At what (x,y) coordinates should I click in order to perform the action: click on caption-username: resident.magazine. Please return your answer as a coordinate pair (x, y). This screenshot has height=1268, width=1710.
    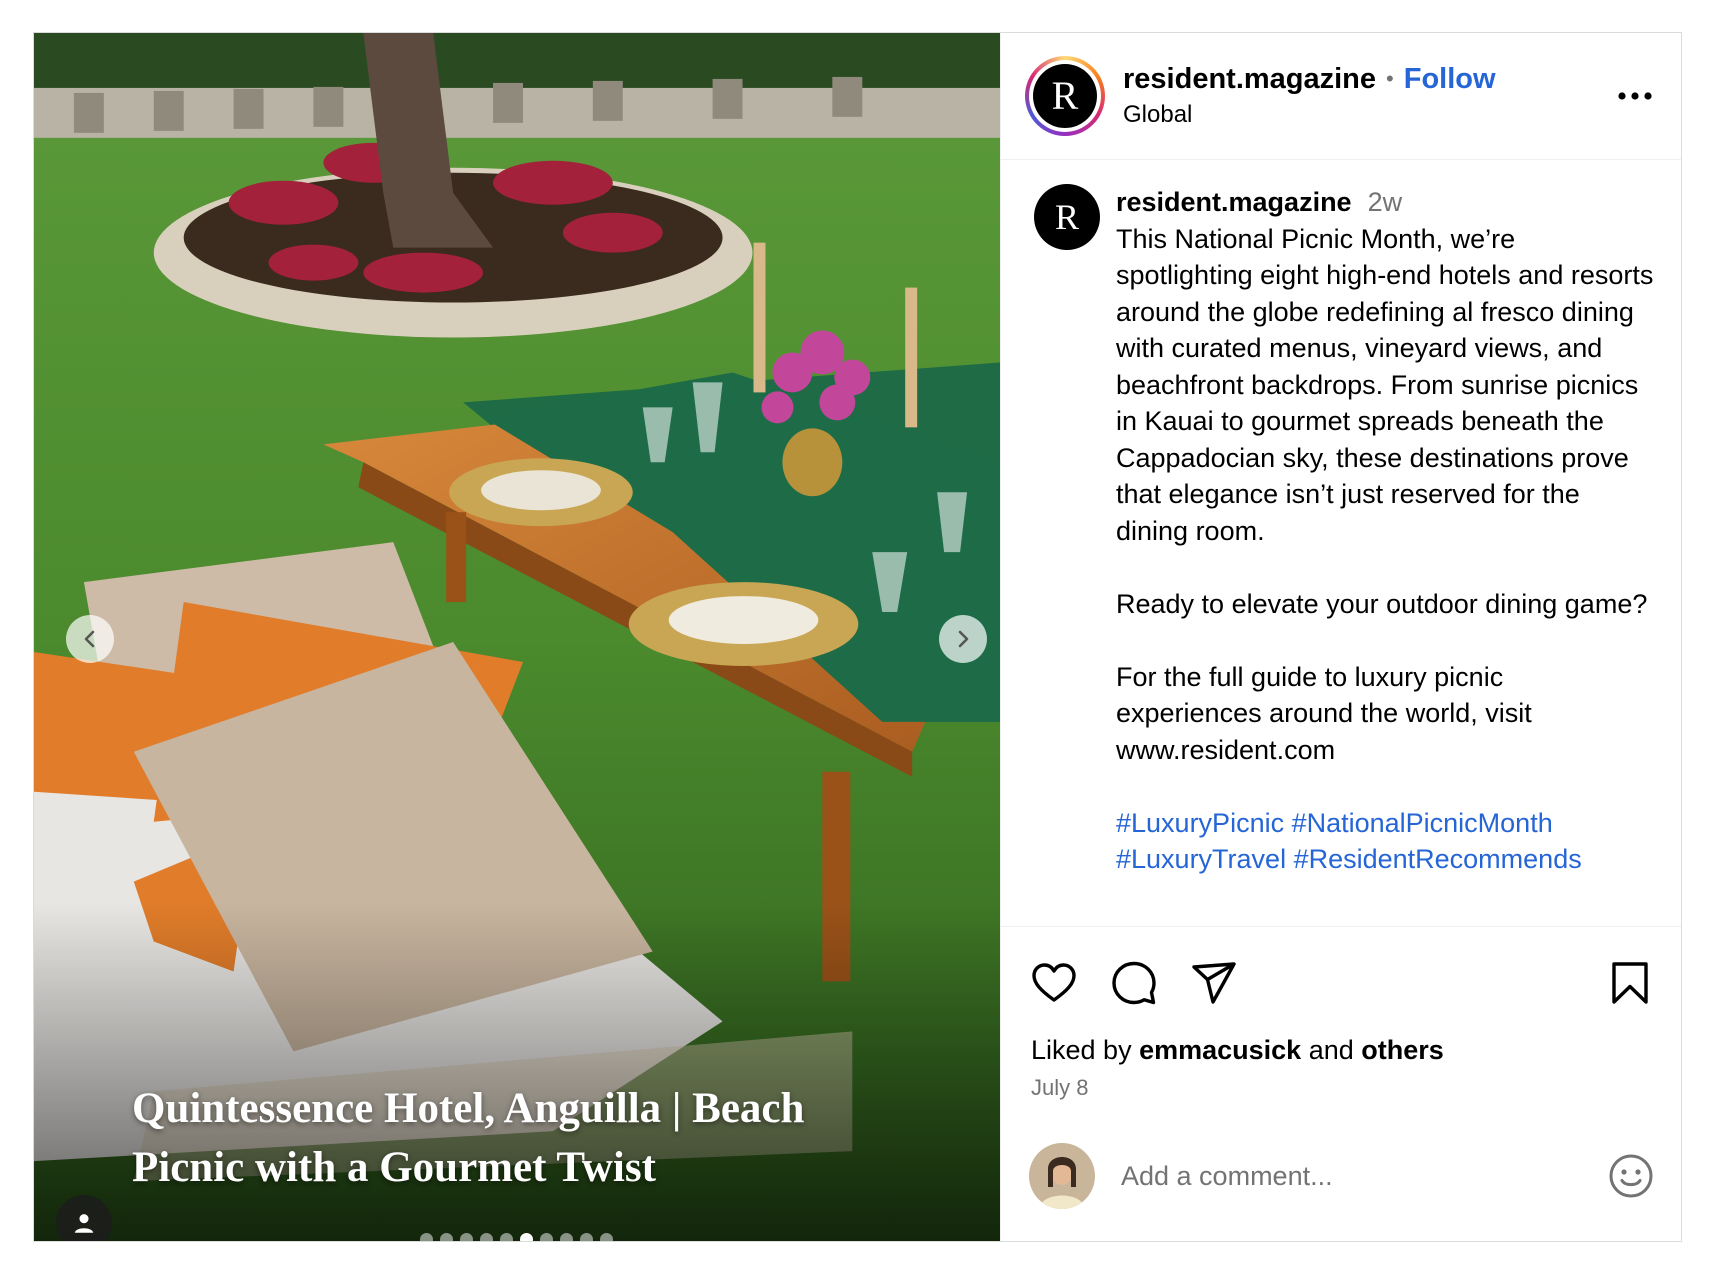
    Looking at the image, I should click on (1234, 202).